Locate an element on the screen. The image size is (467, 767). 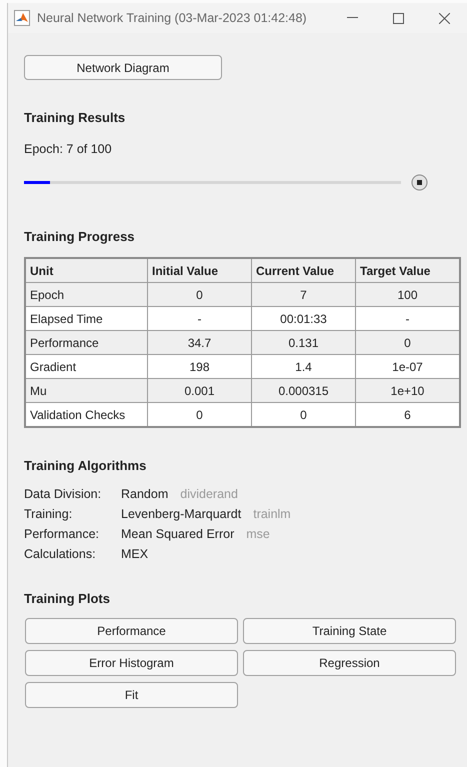
table-cell: Gradient is located at coordinates (86, 366).